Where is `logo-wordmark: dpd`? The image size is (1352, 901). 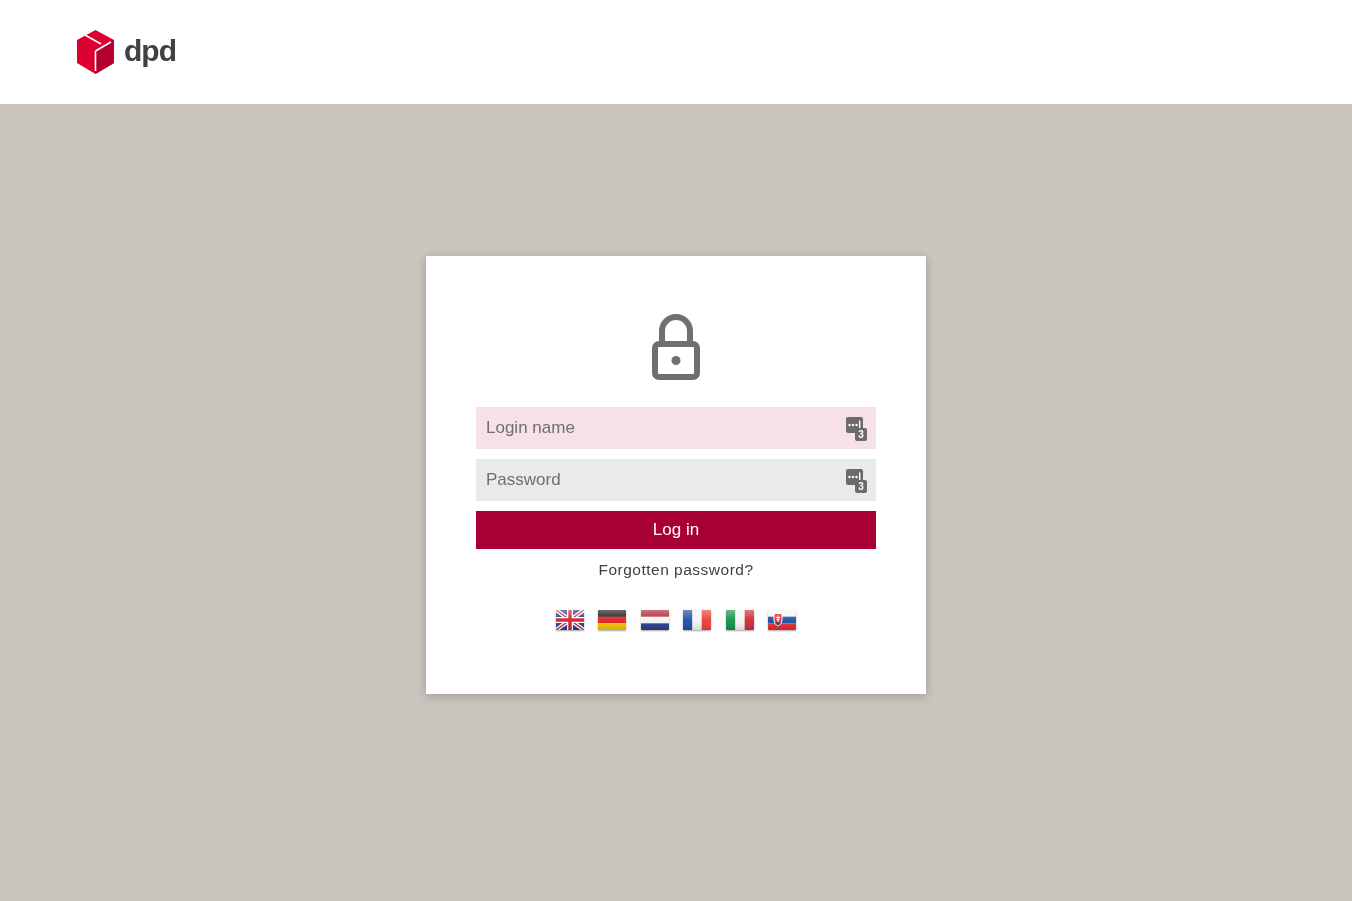
logo-wordmark: dpd is located at coordinates (150, 52).